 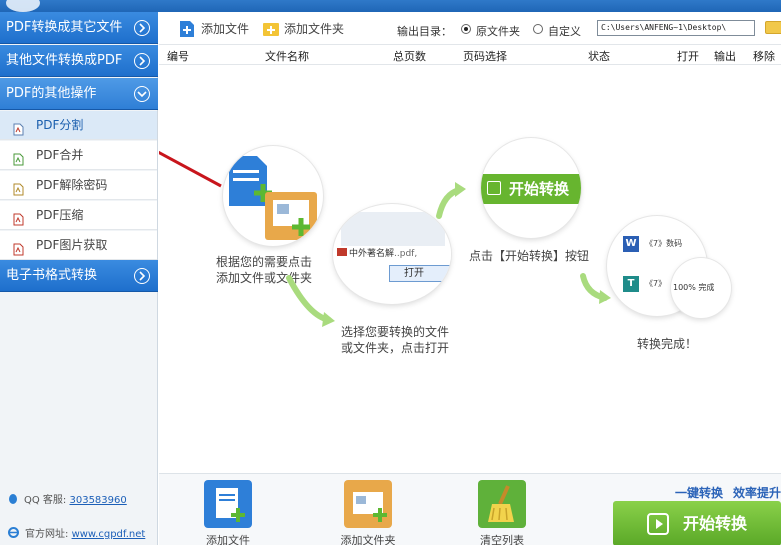 What do you see at coordinates (142, 94) in the screenshot?
I see `chevron-down-icon` at bounding box center [142, 94].